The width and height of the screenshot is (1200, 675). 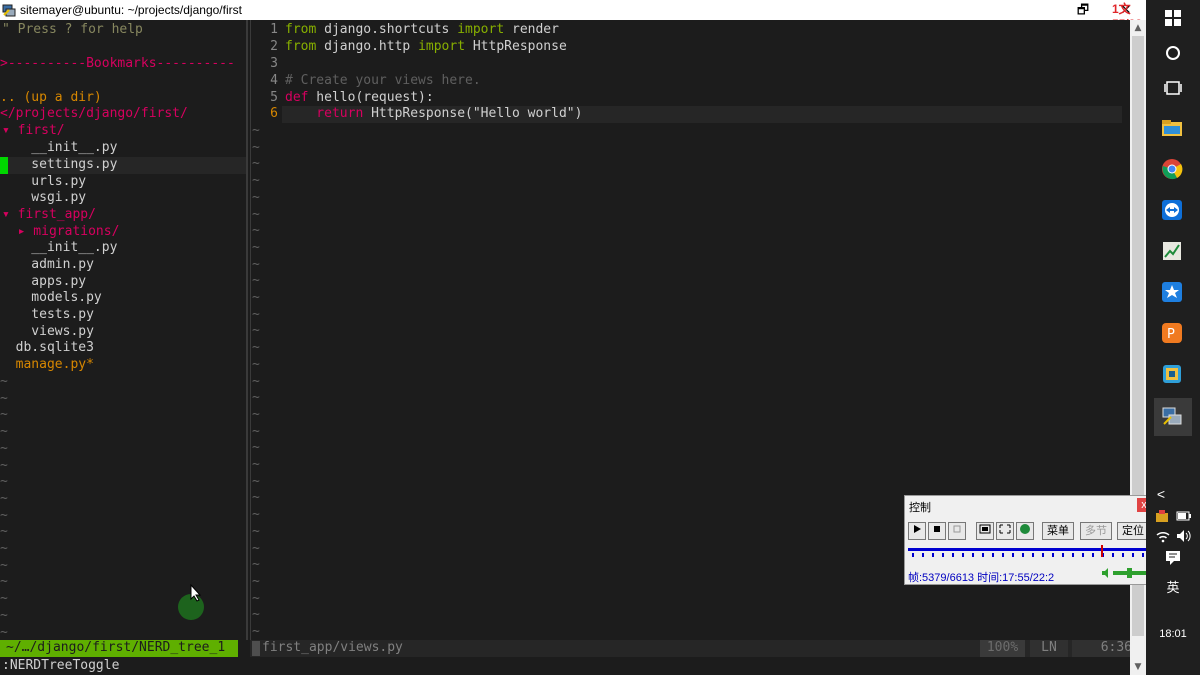 What do you see at coordinates (1102, 551) in the screenshot?
I see `progress-playhead` at bounding box center [1102, 551].